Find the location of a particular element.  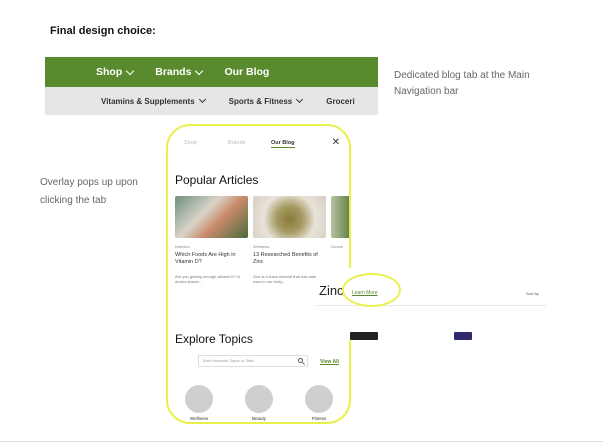

nav-item-our-blog: Our Blog is located at coordinates (246, 72).